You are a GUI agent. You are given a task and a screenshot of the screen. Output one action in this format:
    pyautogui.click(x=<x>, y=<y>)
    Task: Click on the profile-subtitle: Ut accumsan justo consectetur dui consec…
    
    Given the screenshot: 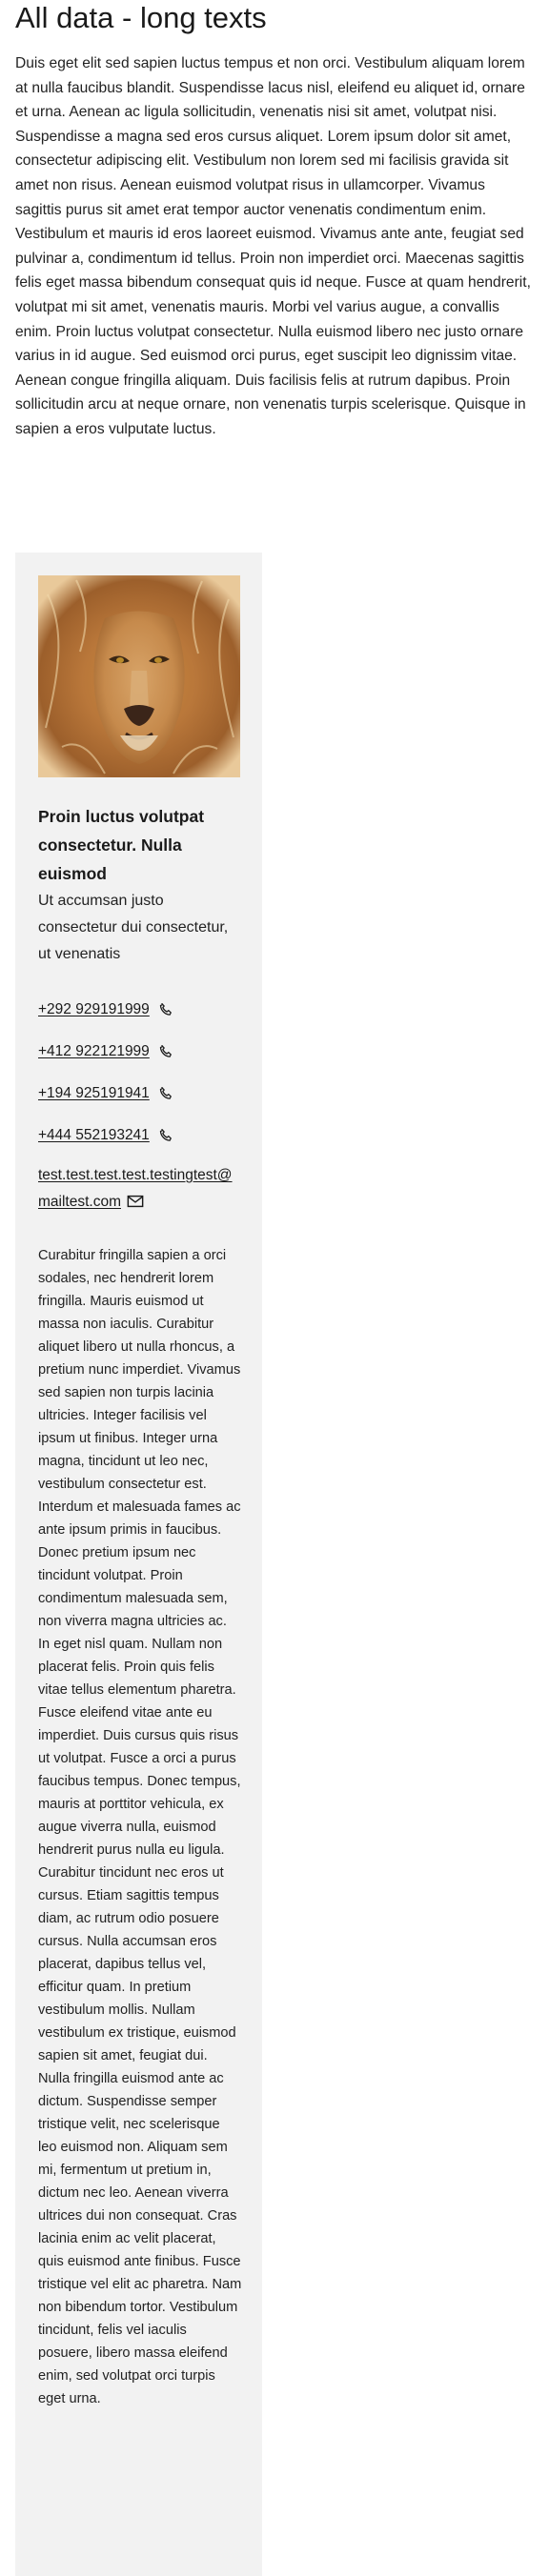 What is the action you would take?
    pyautogui.click(x=134, y=928)
    